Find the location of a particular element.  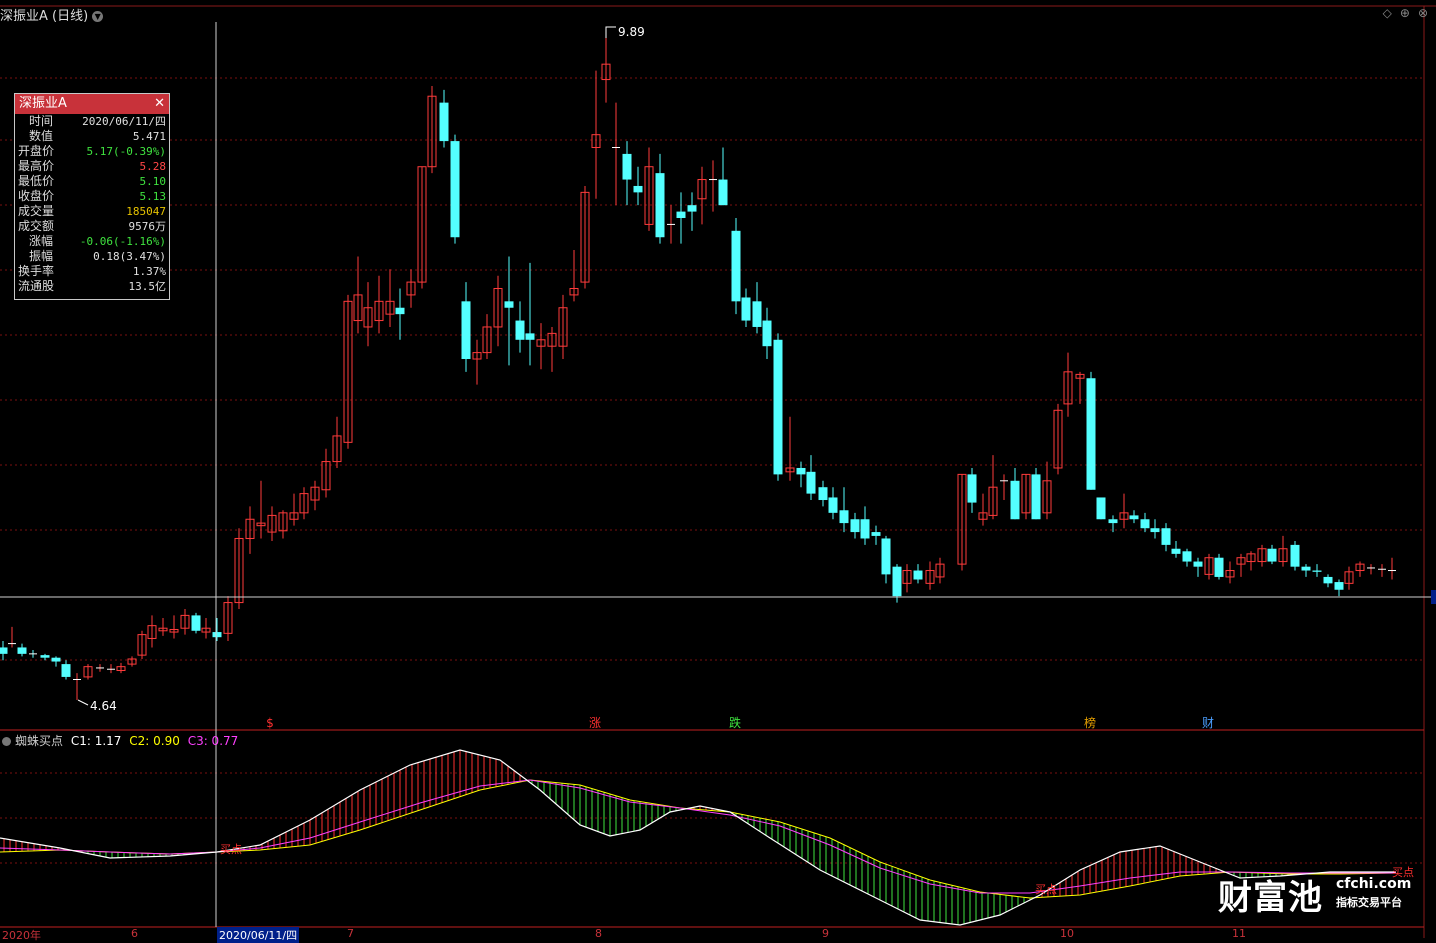

toolbar-icons: ◇ ⊕ ⊗ is located at coordinates (1401, 13).